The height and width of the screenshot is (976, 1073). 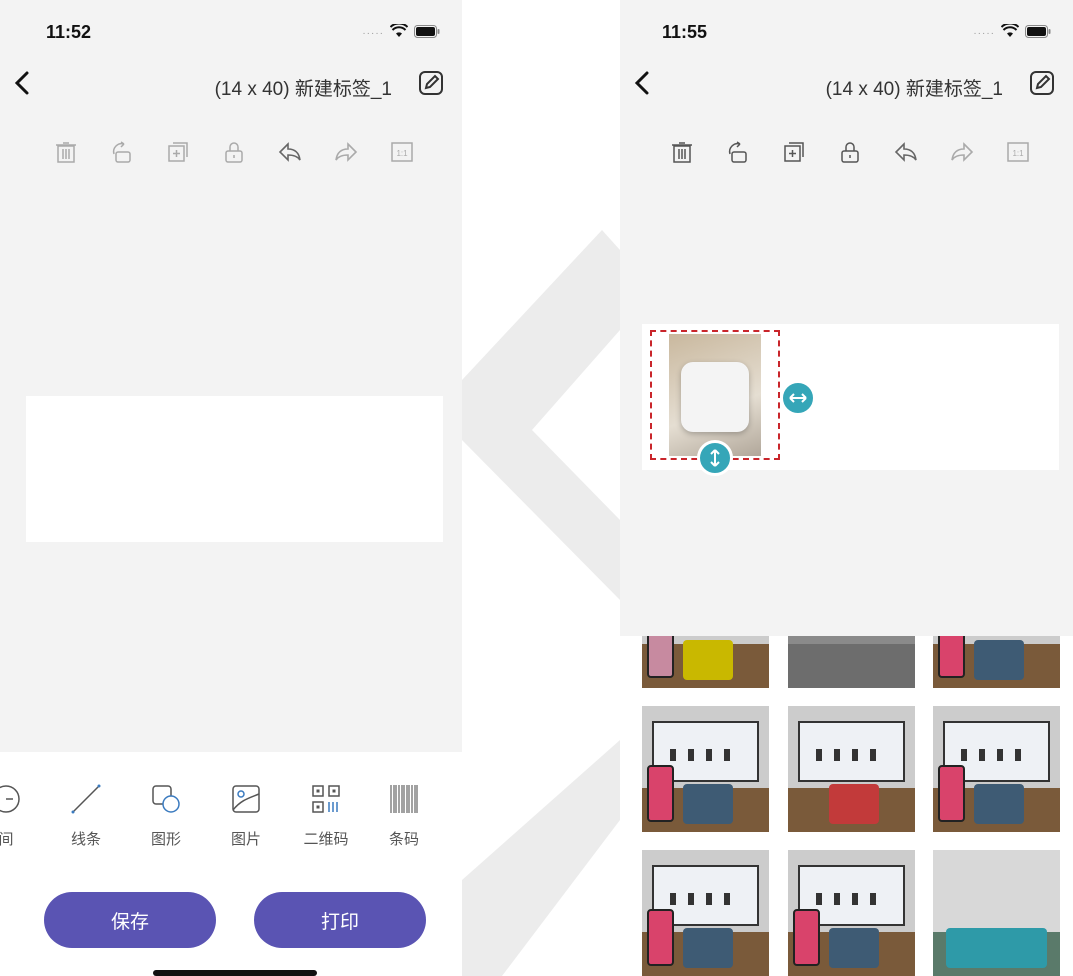 What do you see at coordinates (326, 799) in the screenshot?
I see `qrcode-icon` at bounding box center [326, 799].